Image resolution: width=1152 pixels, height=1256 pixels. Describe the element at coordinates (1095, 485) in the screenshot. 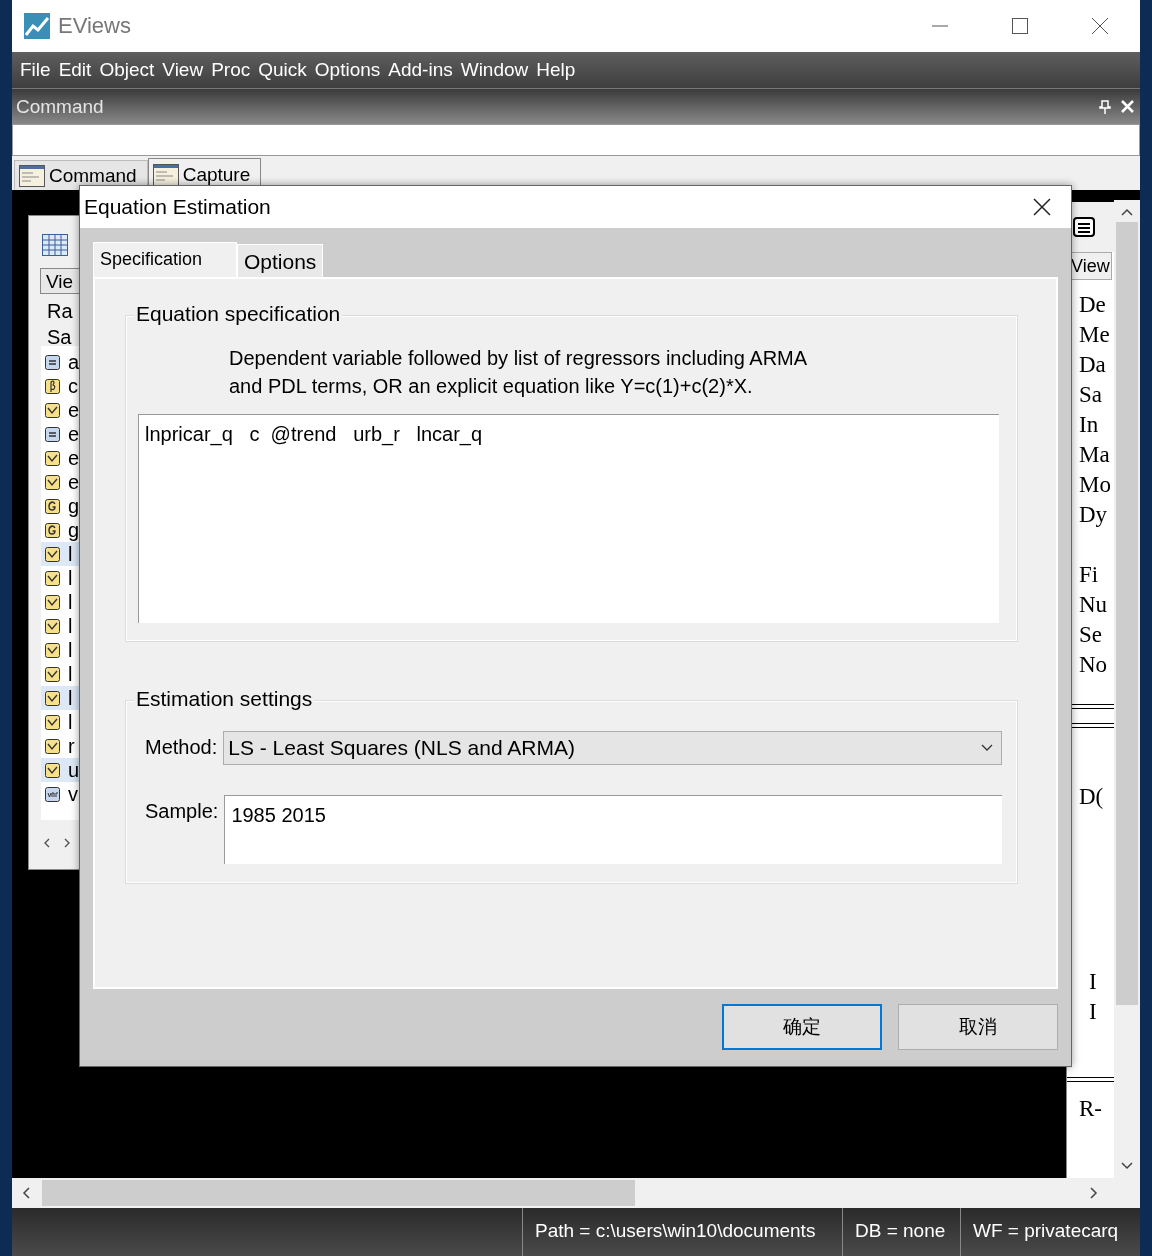

I see `output-text: Mo` at that location.